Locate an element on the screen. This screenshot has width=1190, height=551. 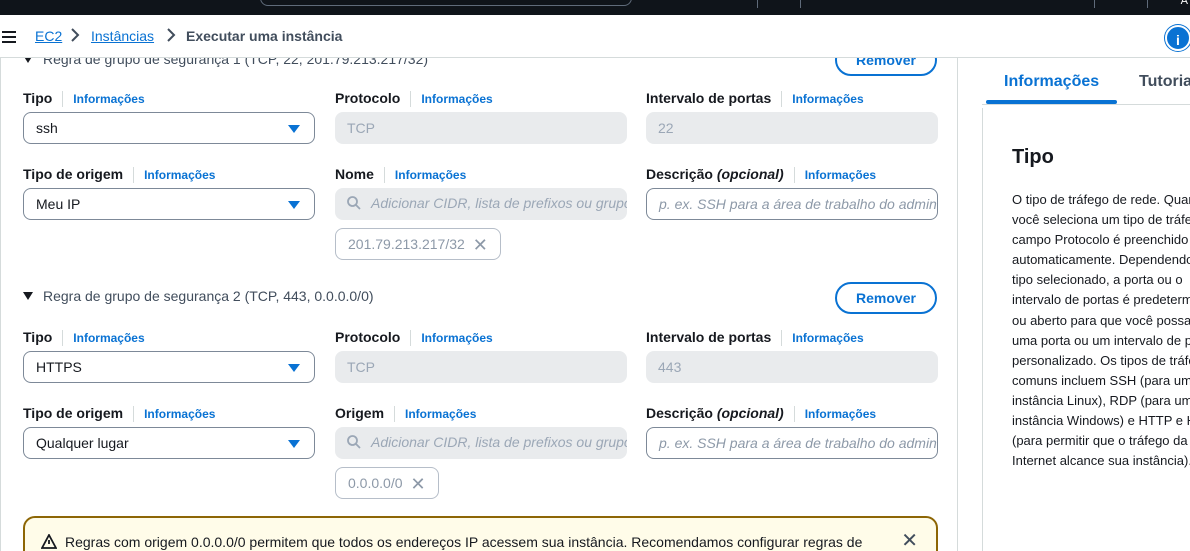
rule-2-remove-button: Remover is located at coordinates (886, 298).